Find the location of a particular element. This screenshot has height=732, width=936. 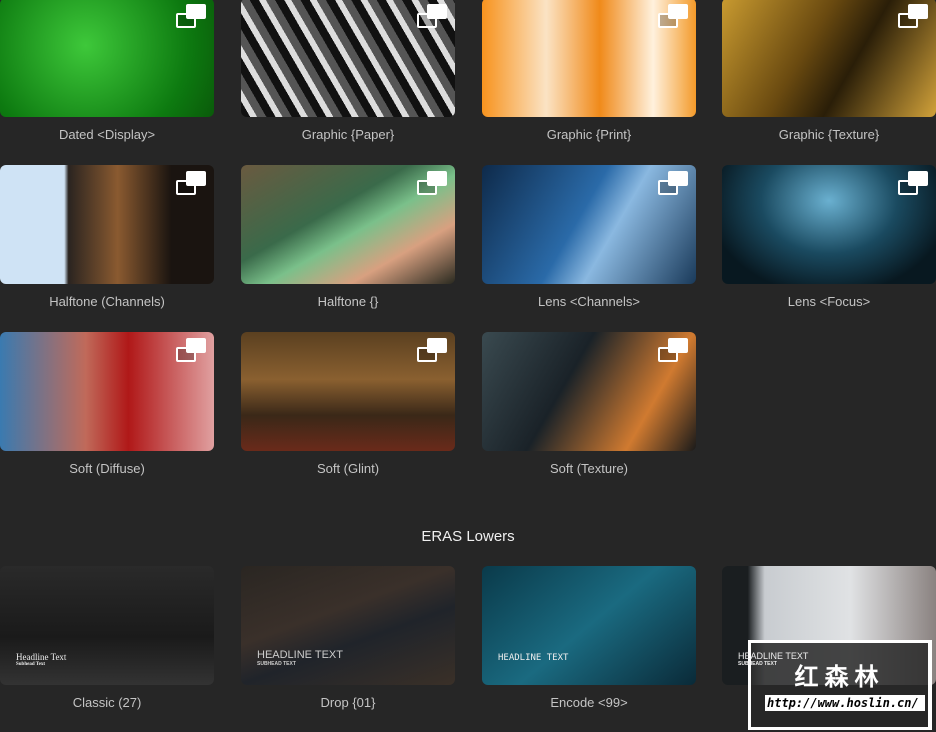

tile-label: Encode <99> is located at coordinates (589, 702).